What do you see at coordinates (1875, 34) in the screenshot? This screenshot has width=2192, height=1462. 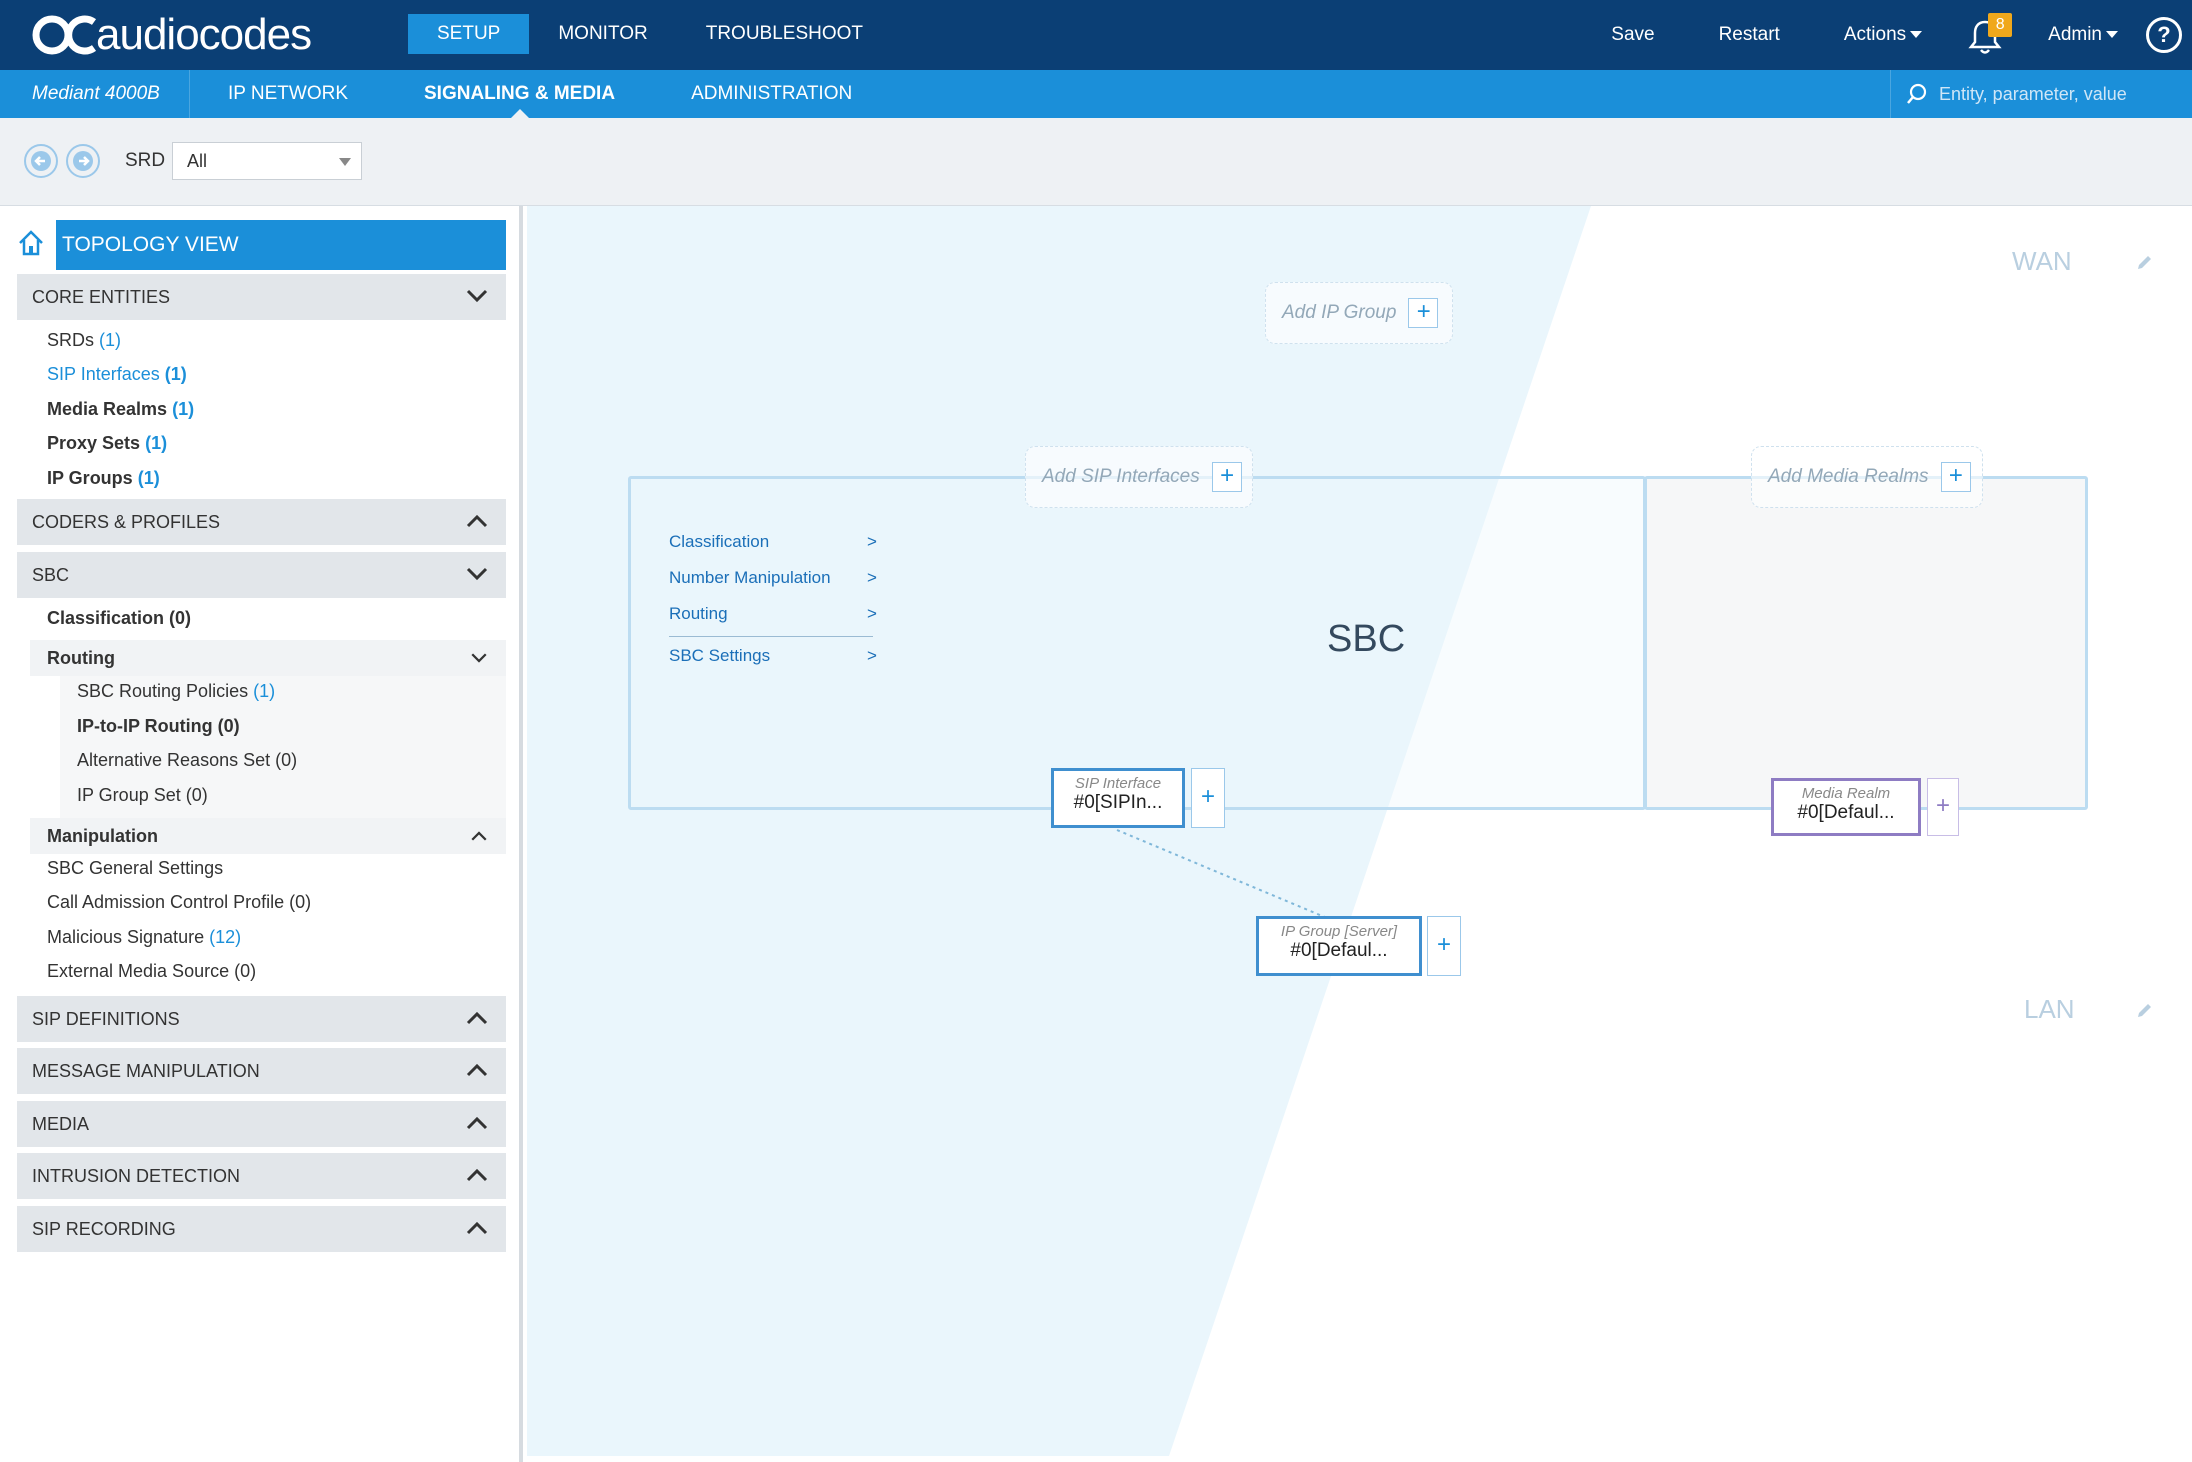 I see `actions-label: Actions` at bounding box center [1875, 34].